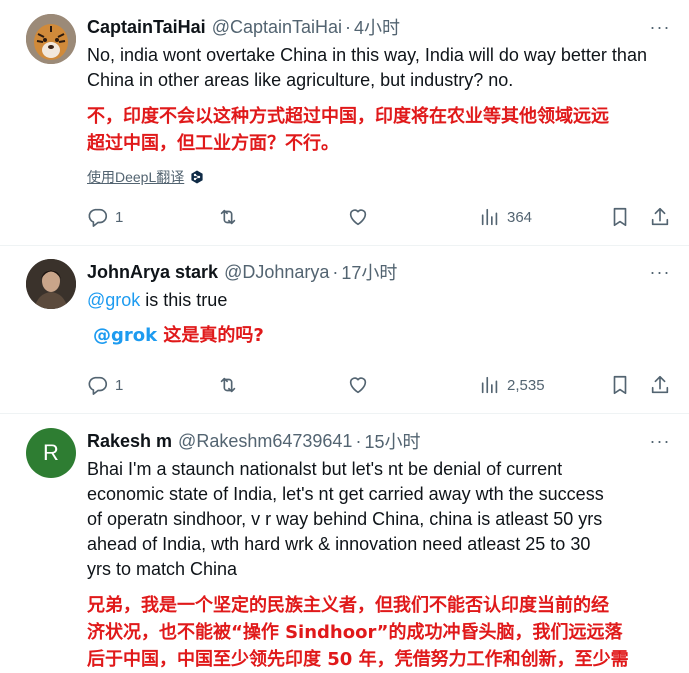  I want to click on tweet-header: Rakesh m @Rakeshm64739641 · 15小时, so click(253, 441).